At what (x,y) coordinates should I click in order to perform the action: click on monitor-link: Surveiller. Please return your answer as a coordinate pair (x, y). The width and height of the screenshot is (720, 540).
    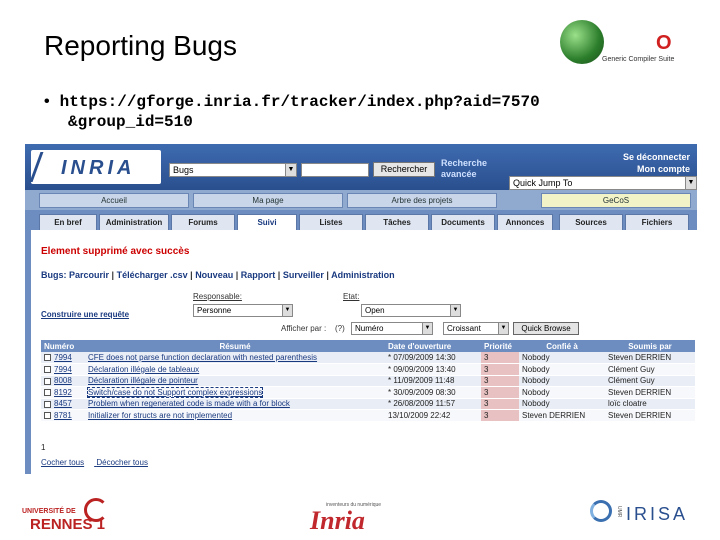
    Looking at the image, I should click on (303, 275).